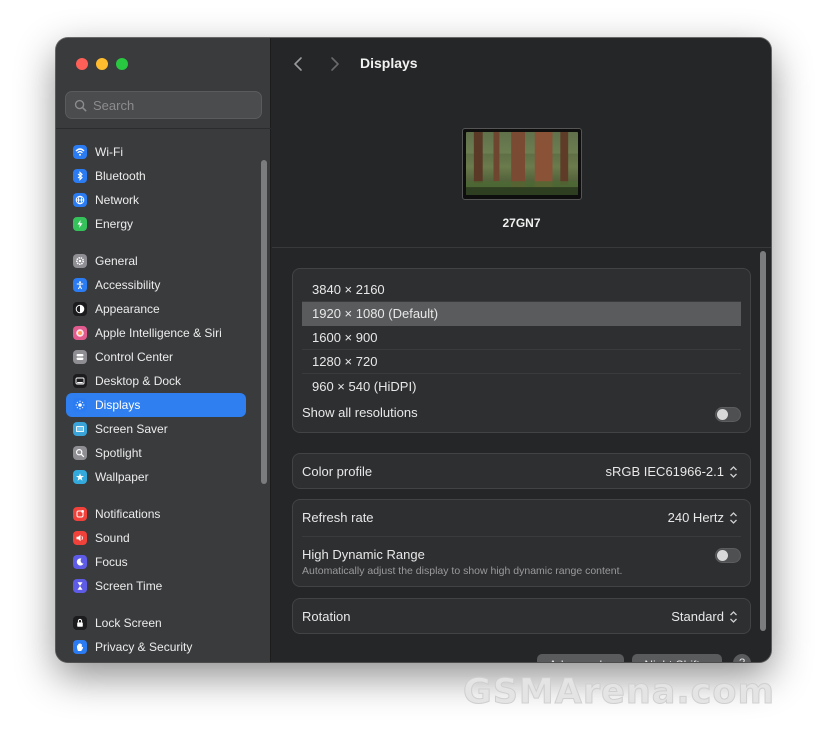 This screenshot has width=827, height=736. Describe the element at coordinates (128, 285) in the screenshot. I see `sidebar-item-label: Accessibility` at that location.